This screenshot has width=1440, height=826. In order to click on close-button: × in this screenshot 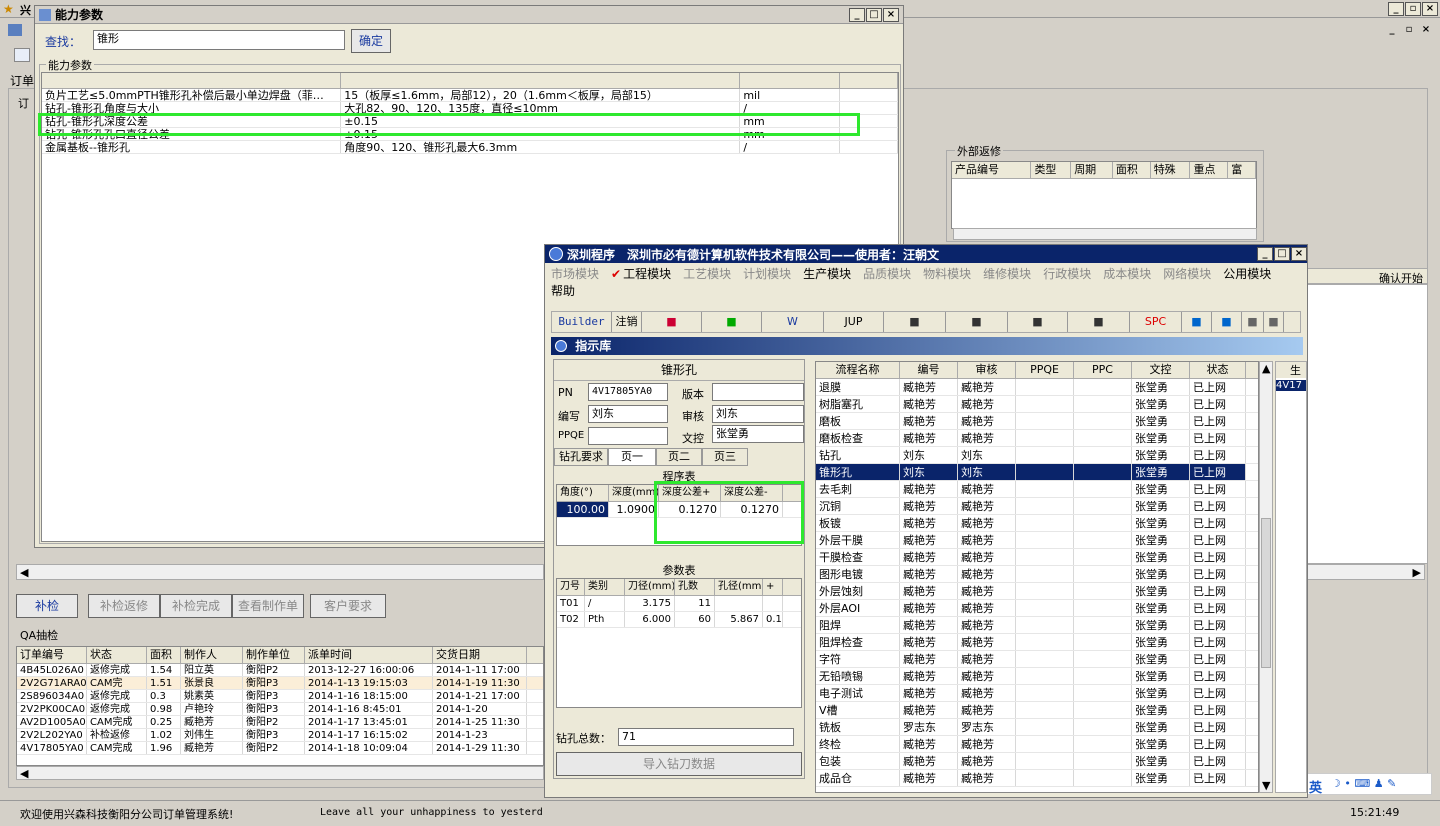, I will do `click(1430, 9)`.